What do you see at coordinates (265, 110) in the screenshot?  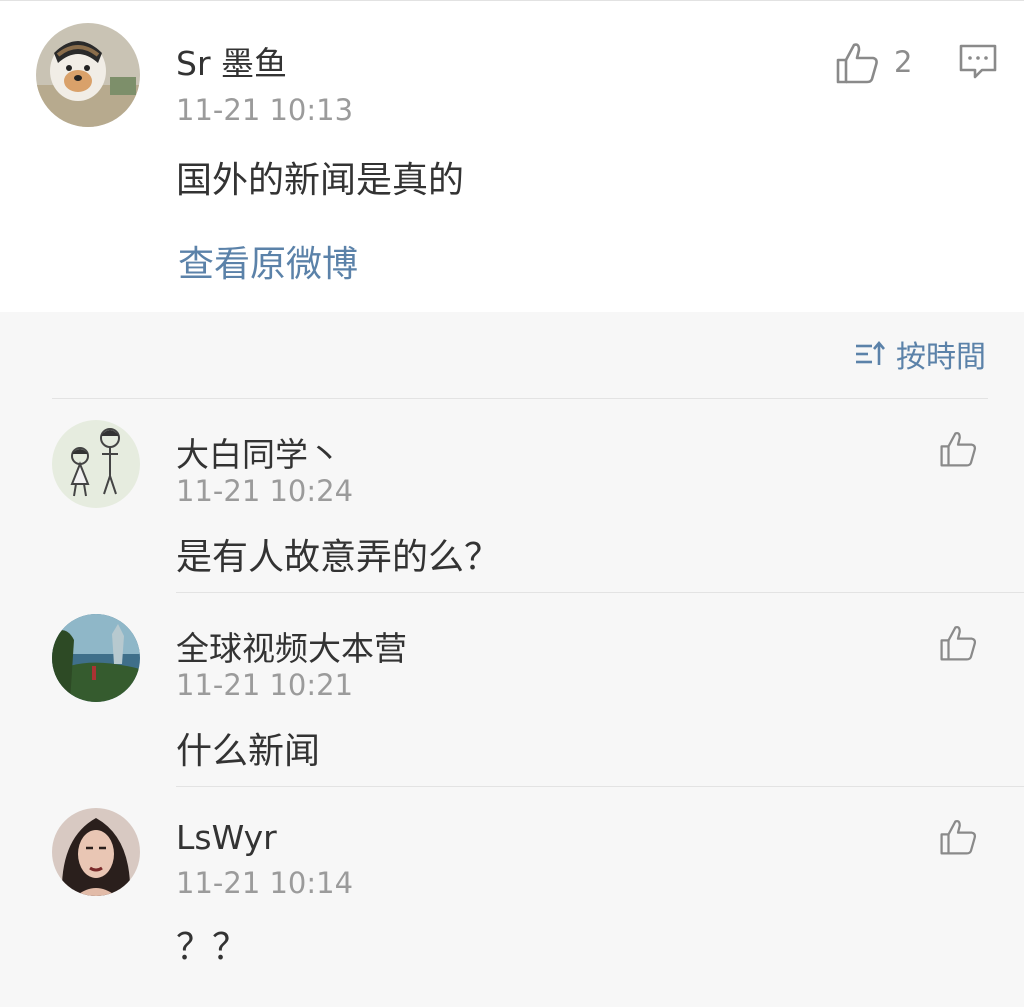 I see `comment-time: 11-21 10:13` at bounding box center [265, 110].